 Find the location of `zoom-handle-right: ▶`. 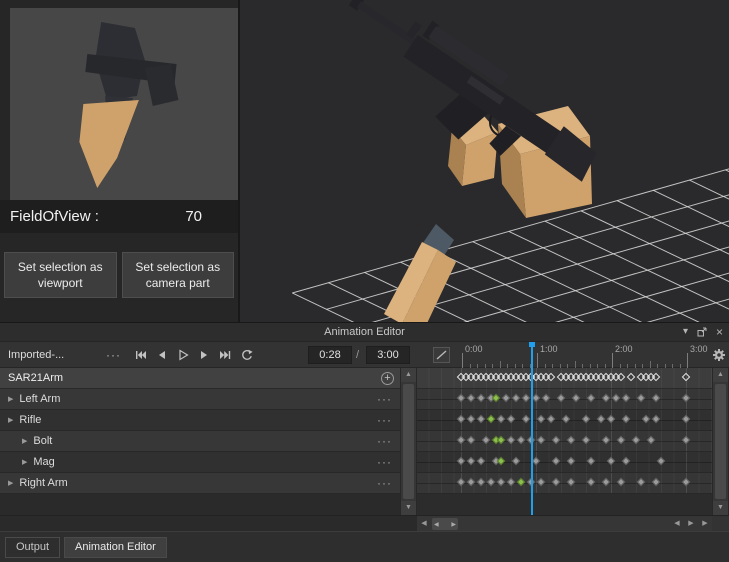

zoom-handle-right: ▶ is located at coordinates (453, 524).